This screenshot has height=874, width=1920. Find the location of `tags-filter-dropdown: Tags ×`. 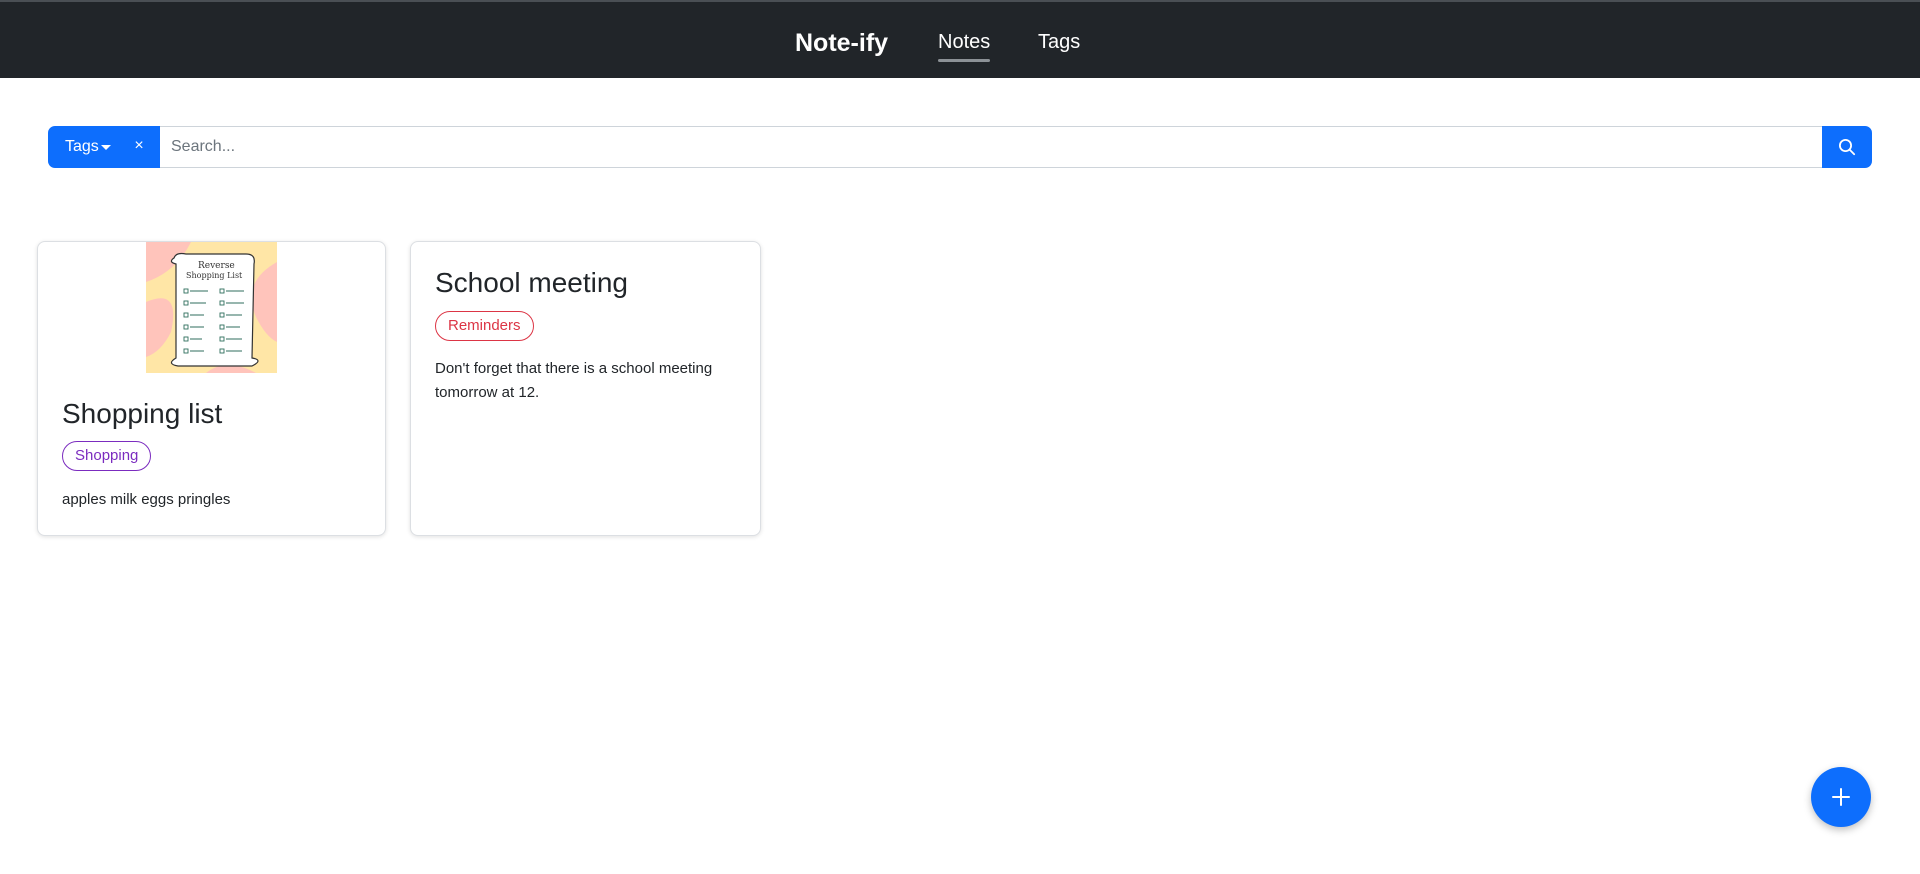

tags-filter-dropdown: Tags × is located at coordinates (104, 147).